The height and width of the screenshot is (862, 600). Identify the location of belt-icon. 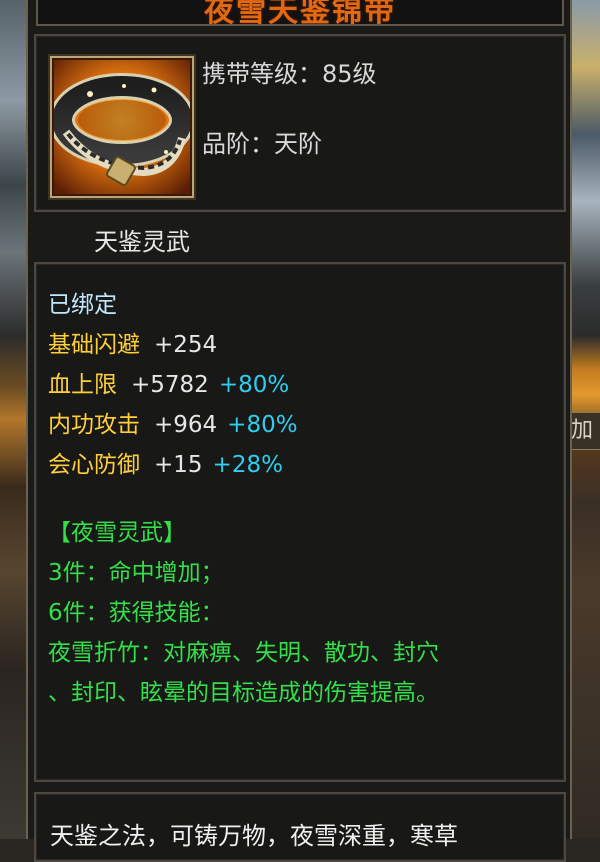
(122, 127).